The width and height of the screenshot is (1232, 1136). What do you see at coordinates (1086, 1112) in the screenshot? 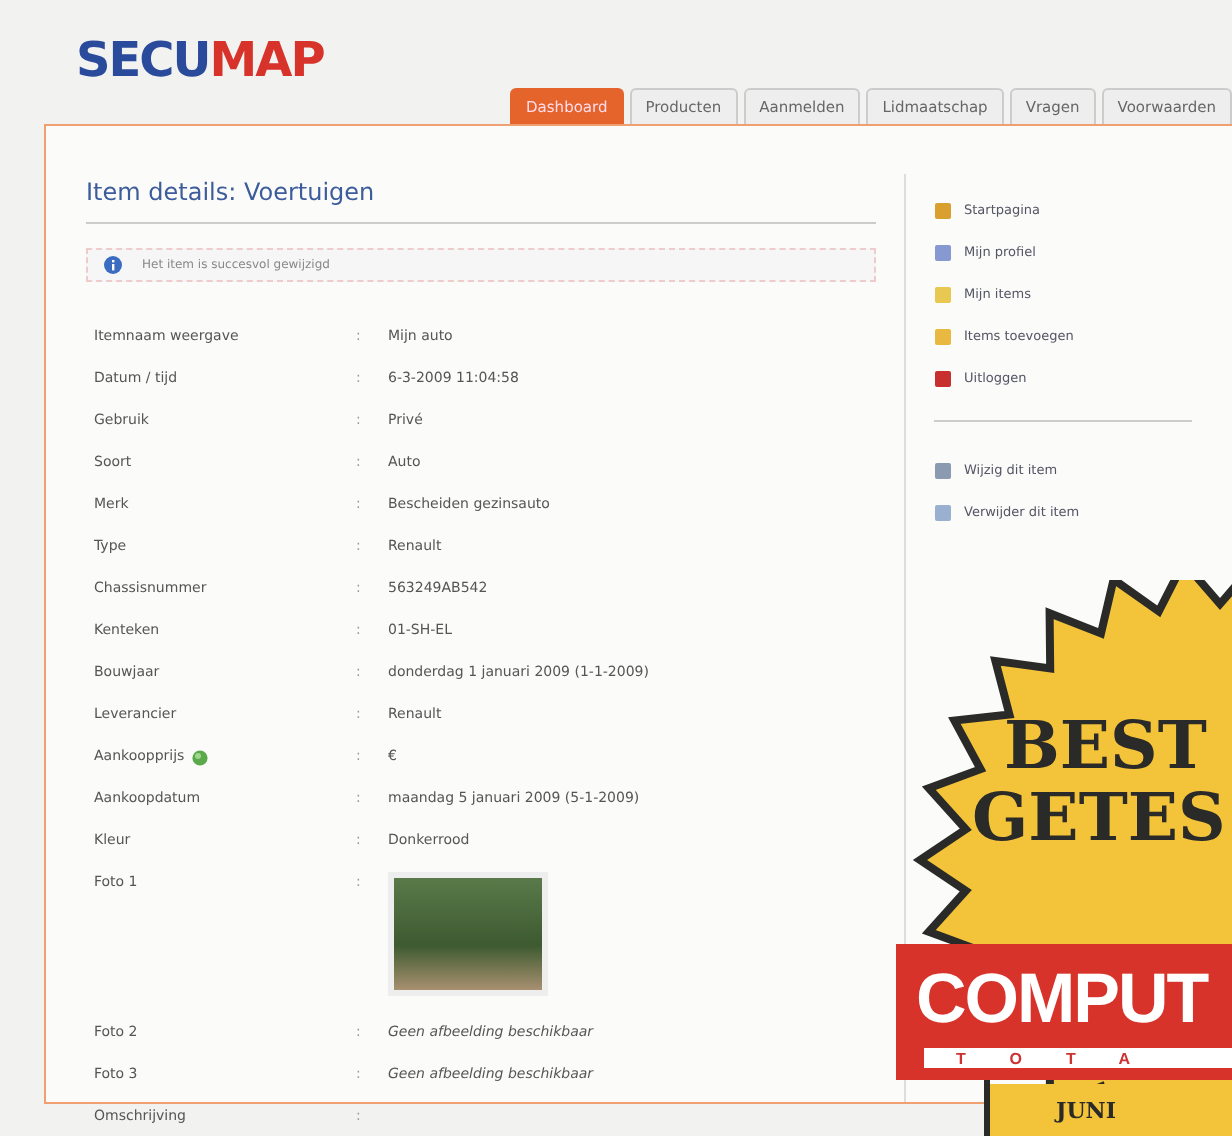
I see `award-month: JUNI` at bounding box center [1086, 1112].